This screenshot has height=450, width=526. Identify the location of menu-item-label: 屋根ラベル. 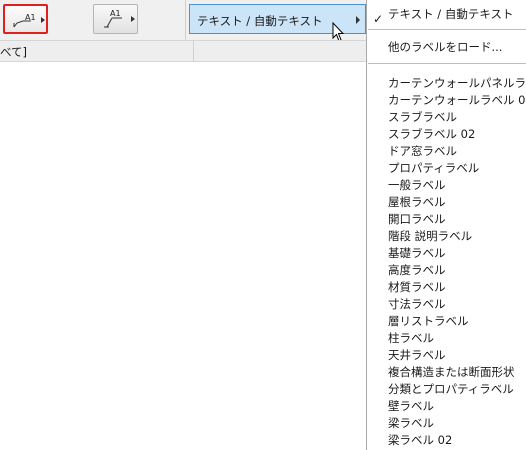
(417, 202).